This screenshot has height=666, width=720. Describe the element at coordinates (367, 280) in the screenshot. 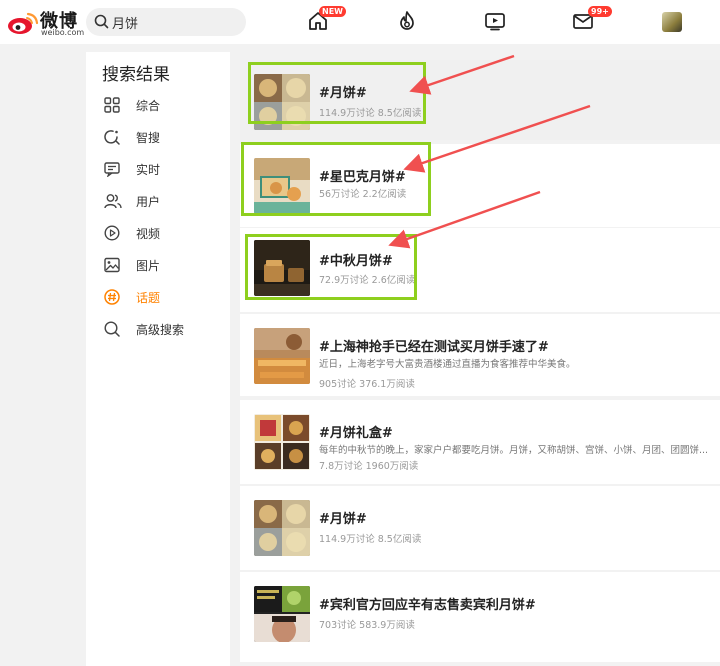

I see `topic-stats: 72.9万讨论 2.6亿阅读` at that location.